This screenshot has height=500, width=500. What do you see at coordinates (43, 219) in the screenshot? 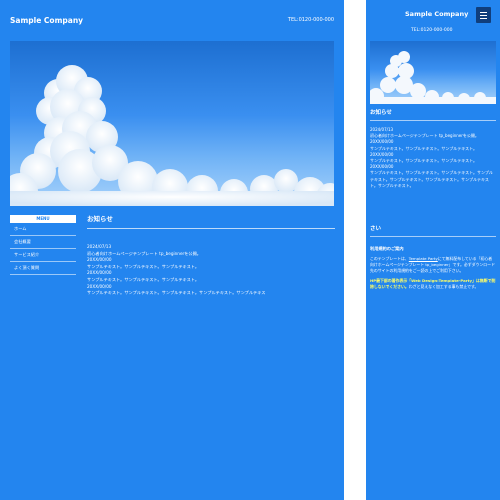
I see `menu-heading: MENU` at bounding box center [43, 219].